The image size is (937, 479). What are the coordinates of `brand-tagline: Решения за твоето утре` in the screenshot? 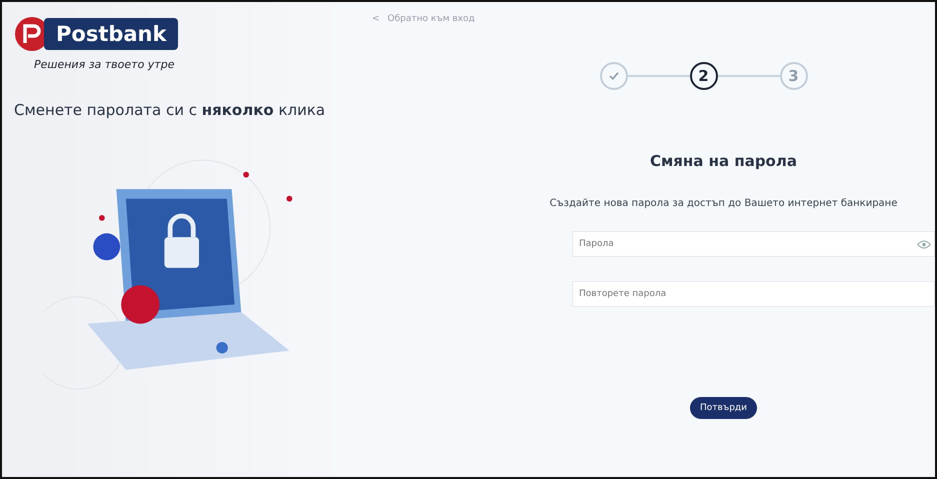 It's located at (105, 64).